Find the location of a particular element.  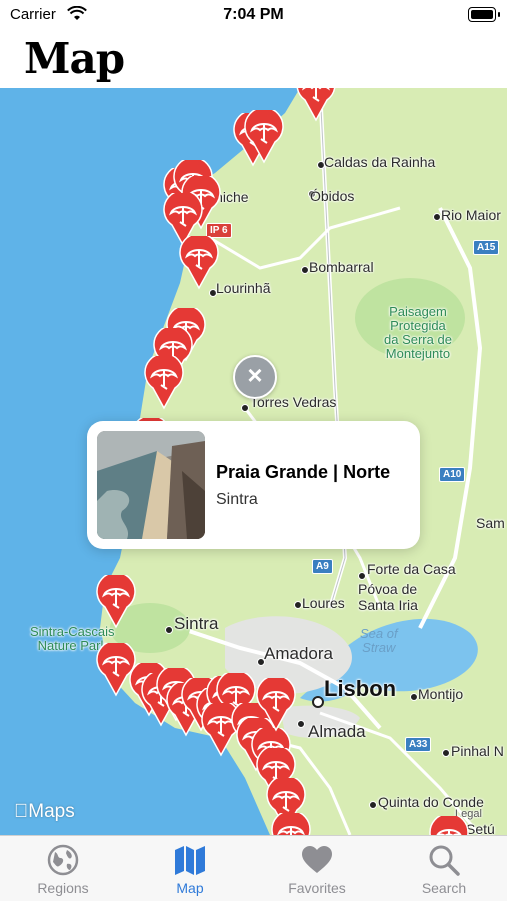

magnifier-icon is located at coordinates (444, 860).